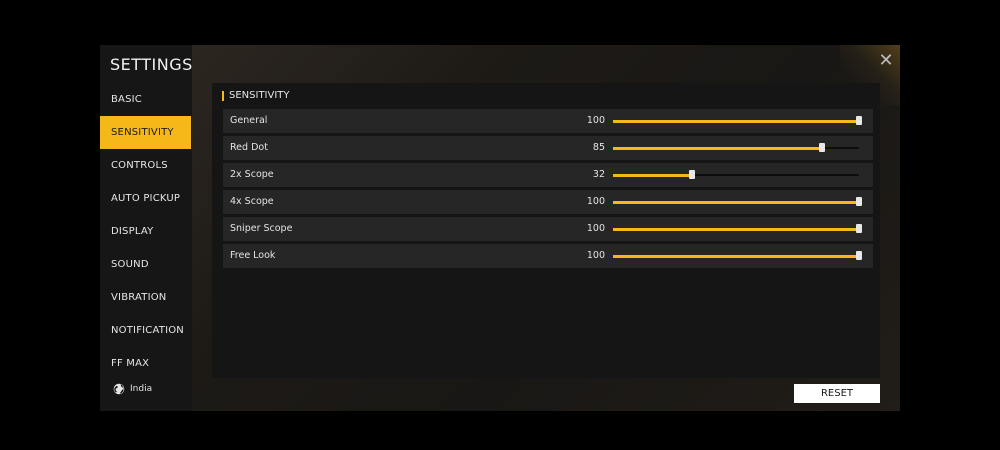  I want to click on menu-item-sound: SOUND, so click(145, 264).